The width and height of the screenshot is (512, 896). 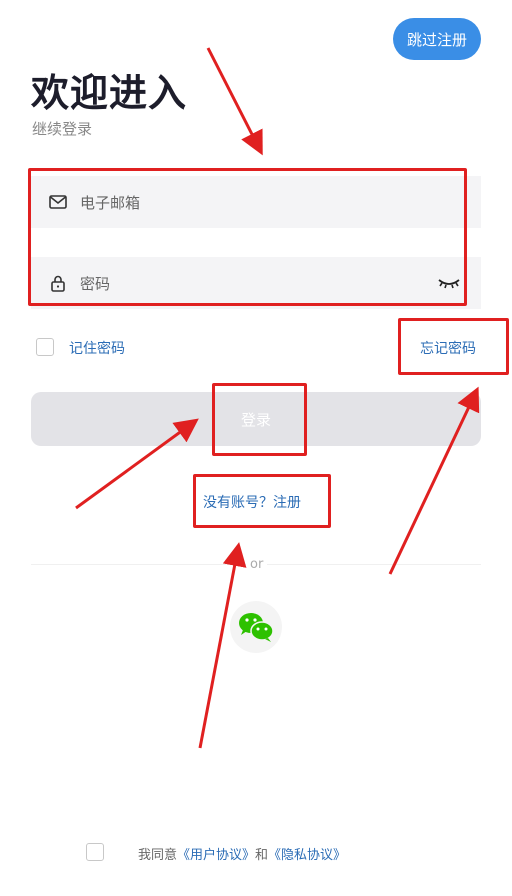 I want to click on wechat-icon, so click(x=256, y=627).